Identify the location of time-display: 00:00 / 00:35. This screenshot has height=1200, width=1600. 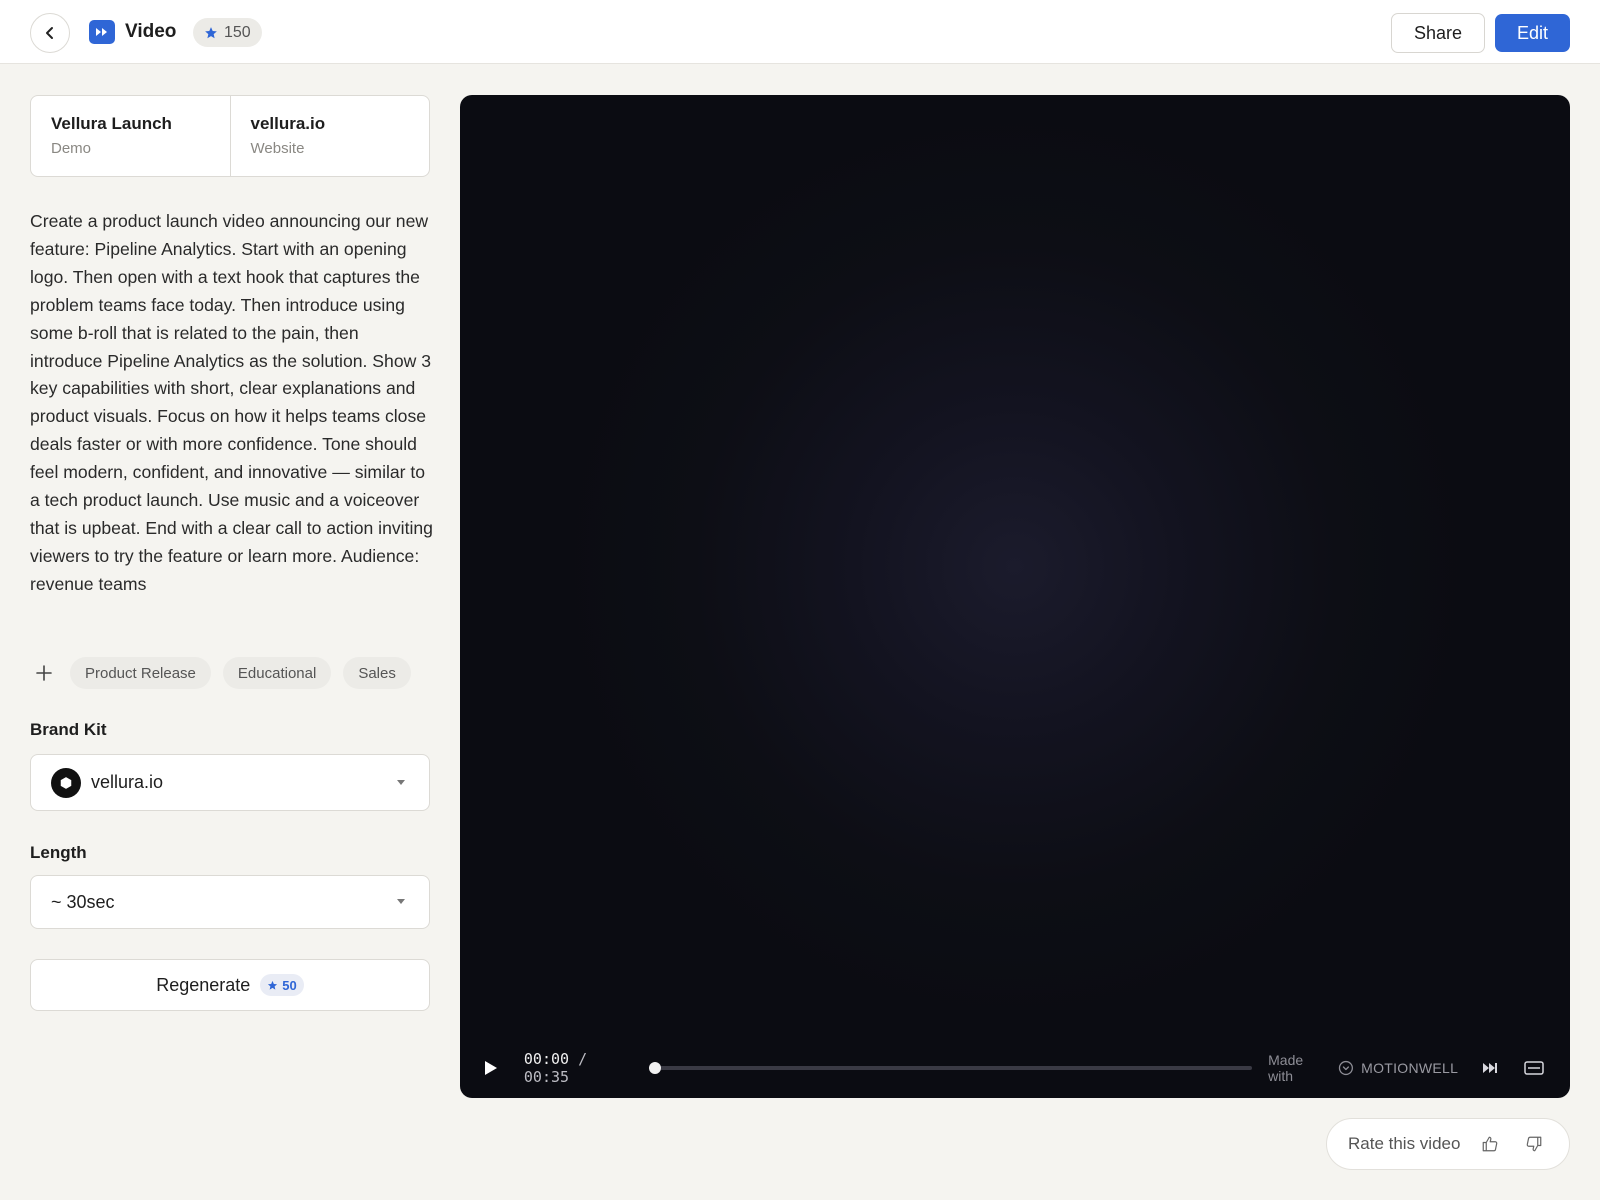
(582, 1068).